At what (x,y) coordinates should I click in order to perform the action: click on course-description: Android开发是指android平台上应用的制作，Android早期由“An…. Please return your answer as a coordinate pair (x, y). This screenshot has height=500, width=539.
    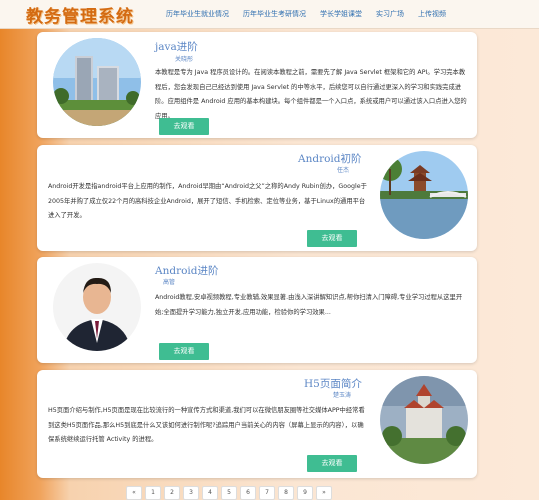
    Looking at the image, I should click on (207, 201).